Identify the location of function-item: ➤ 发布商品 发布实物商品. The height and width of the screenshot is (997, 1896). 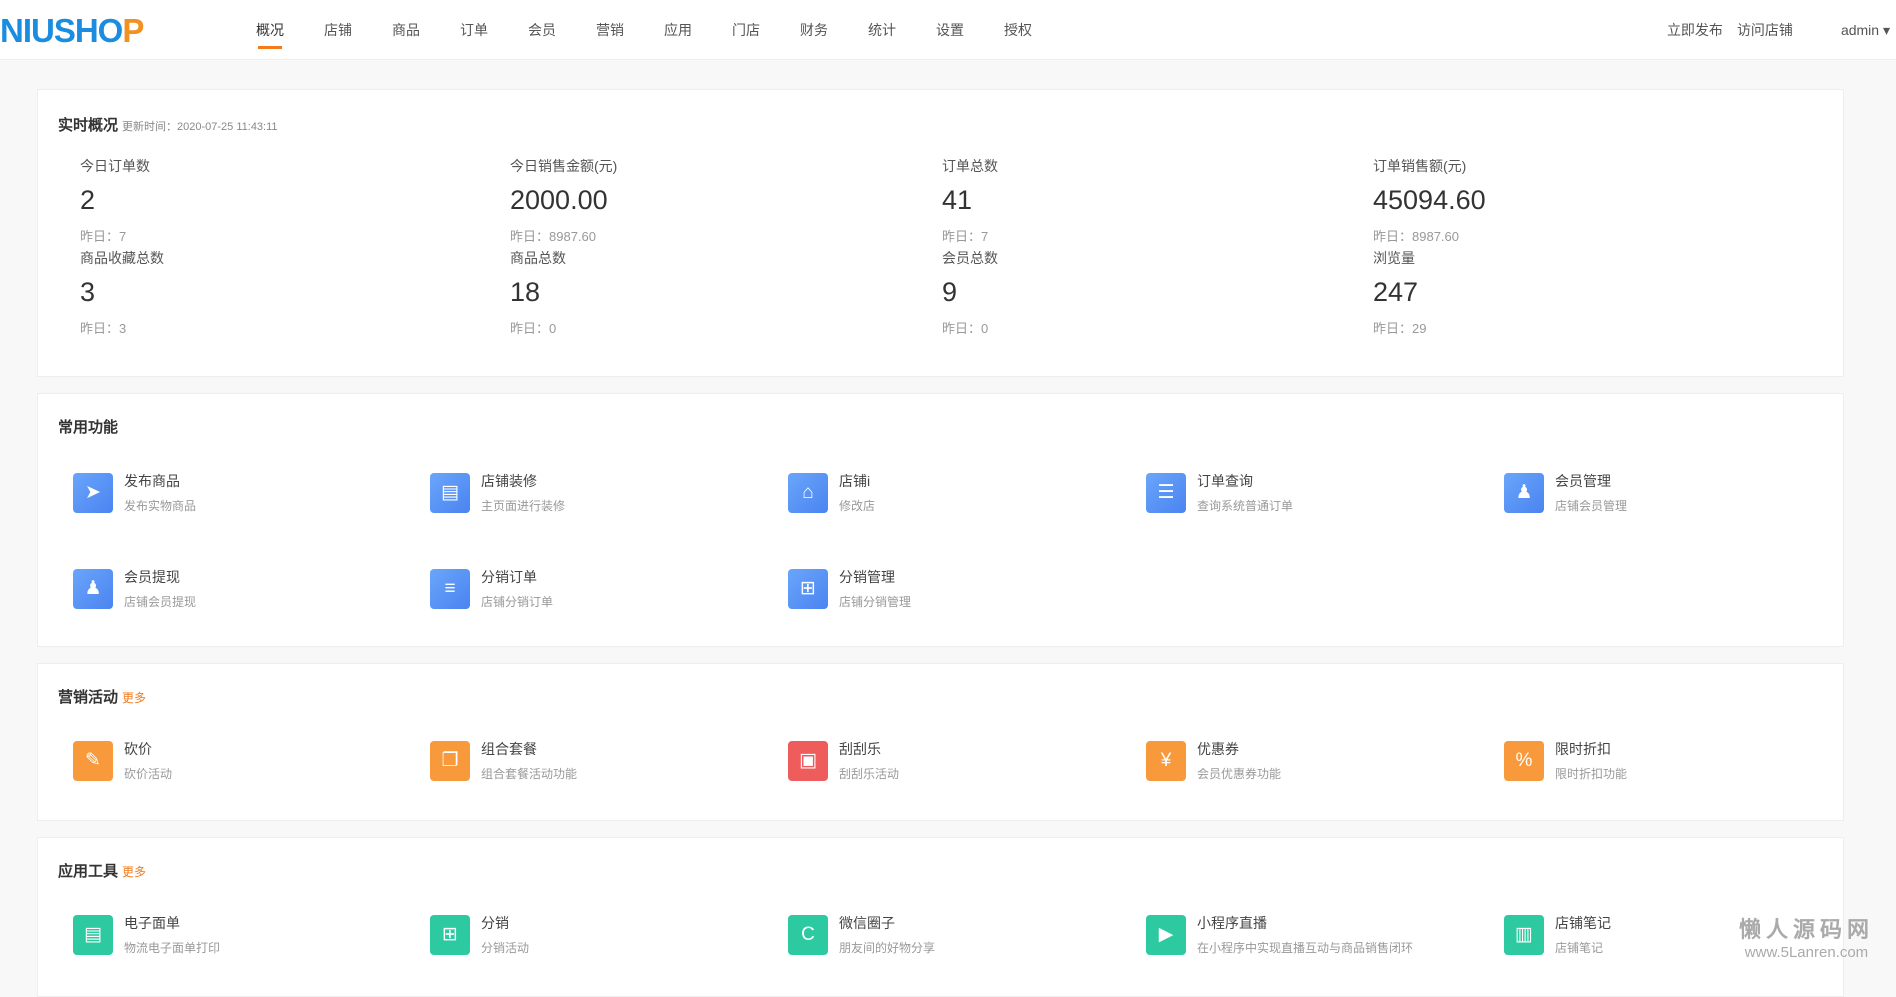
(233, 492).